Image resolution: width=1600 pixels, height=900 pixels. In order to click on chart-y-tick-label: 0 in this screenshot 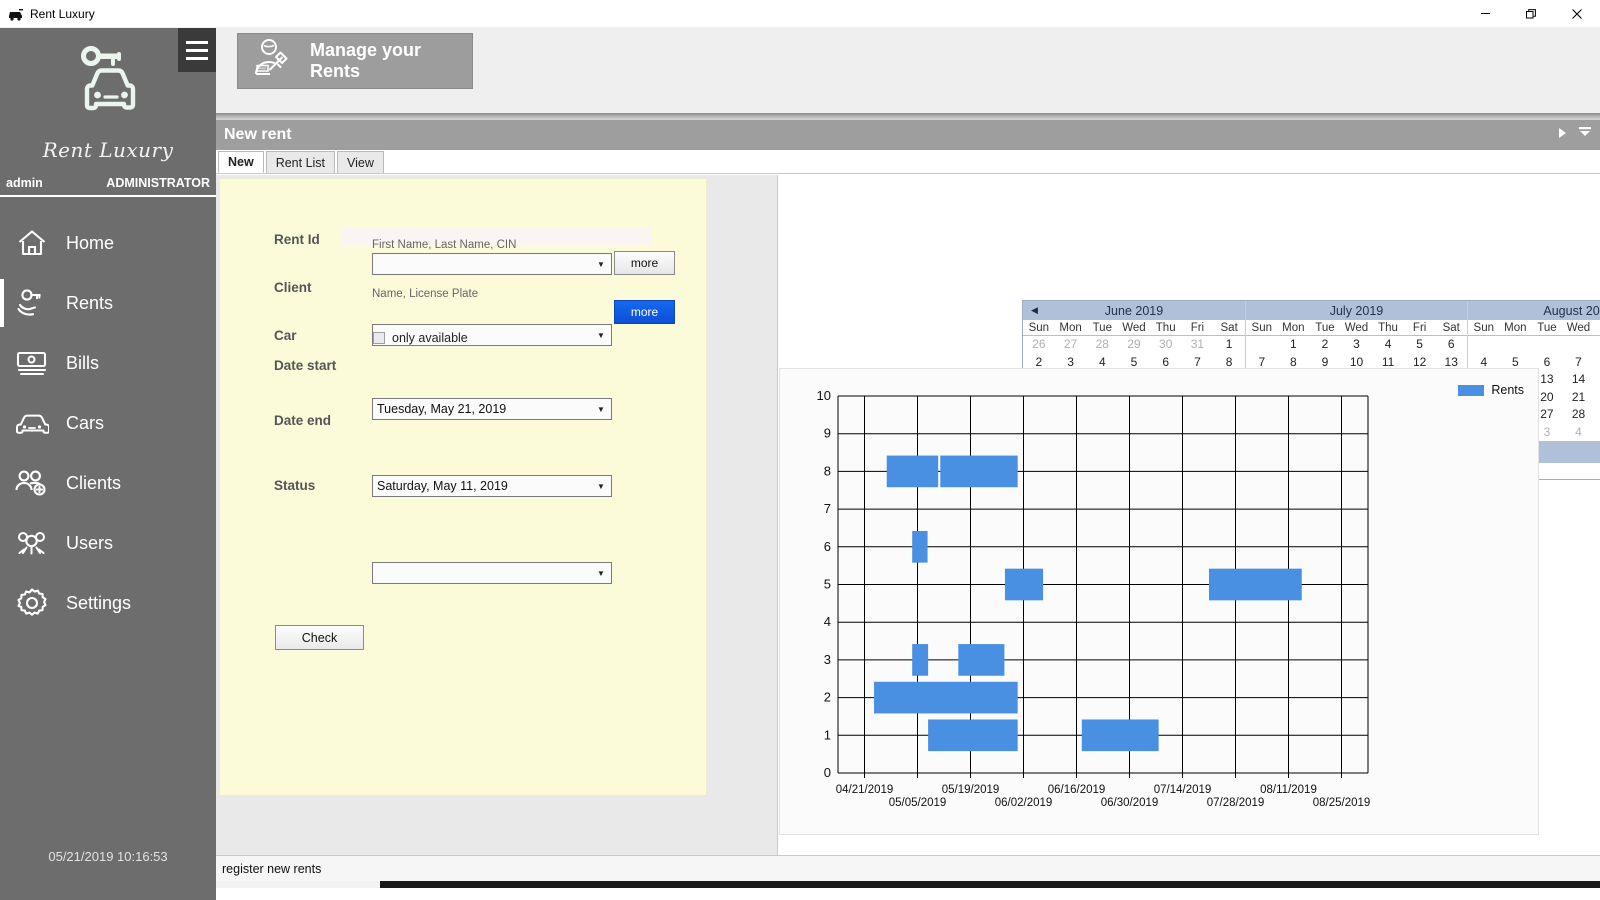, I will do `click(827, 772)`.